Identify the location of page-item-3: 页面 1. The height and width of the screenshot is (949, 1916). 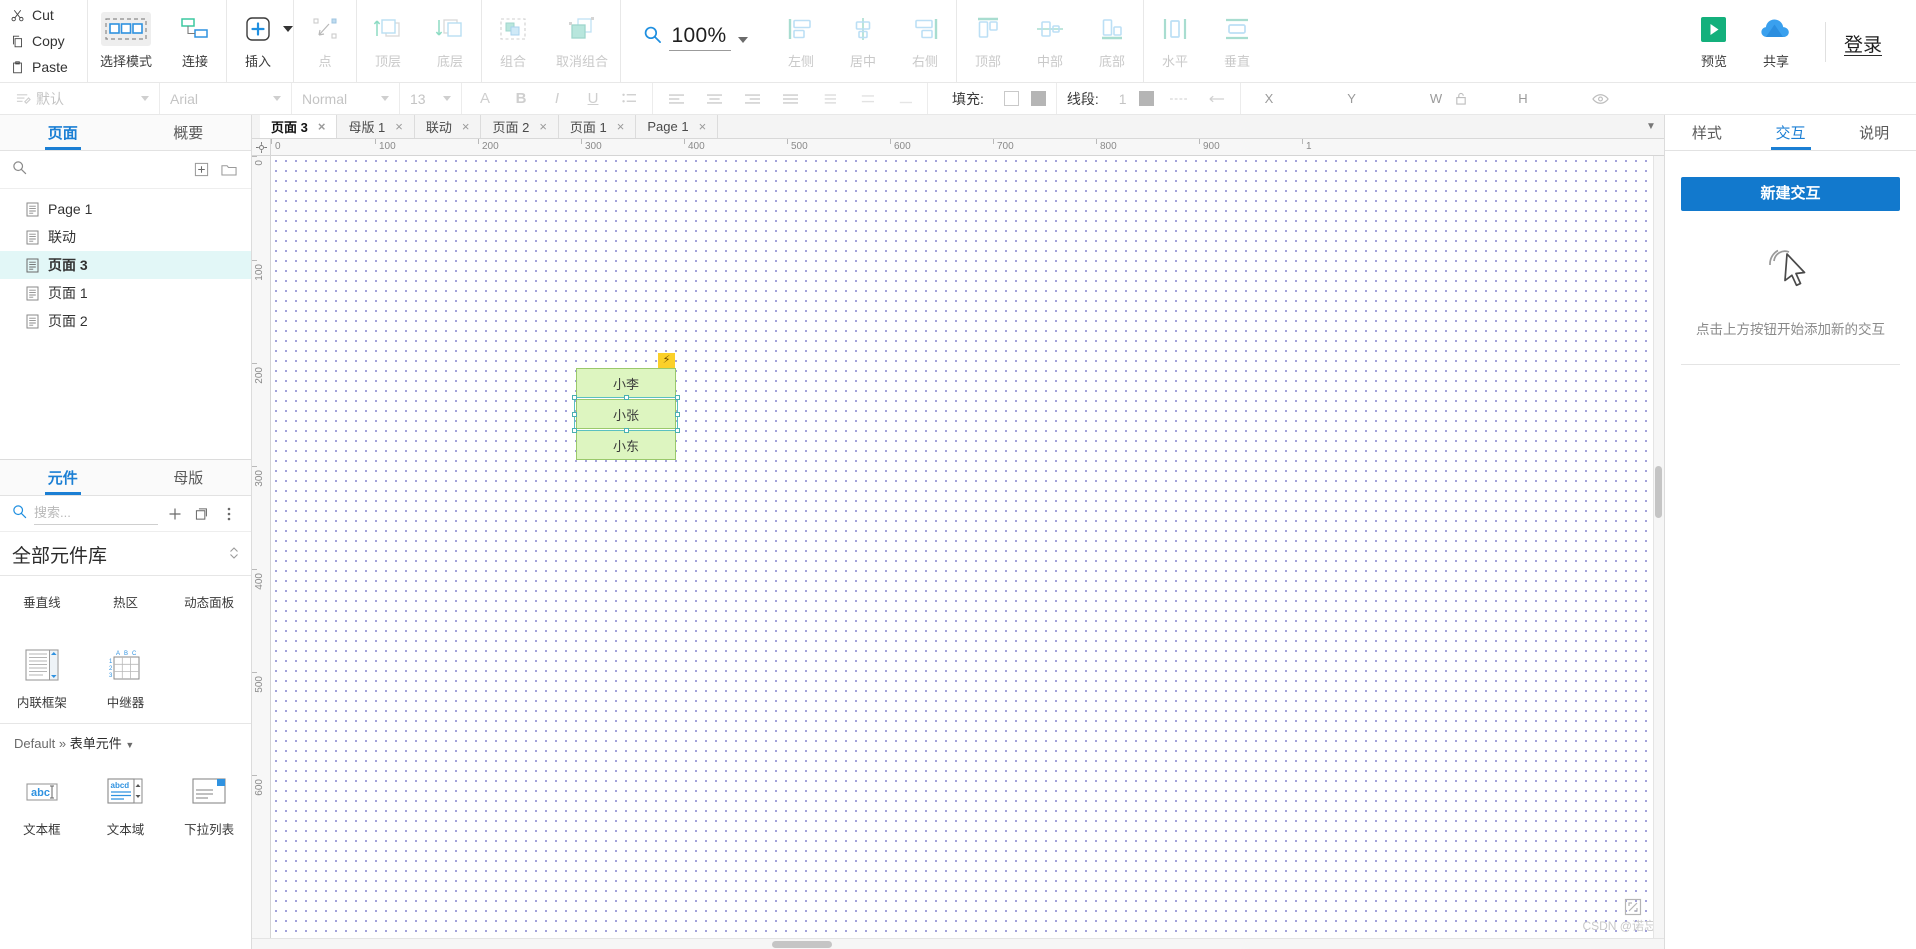
(125, 293).